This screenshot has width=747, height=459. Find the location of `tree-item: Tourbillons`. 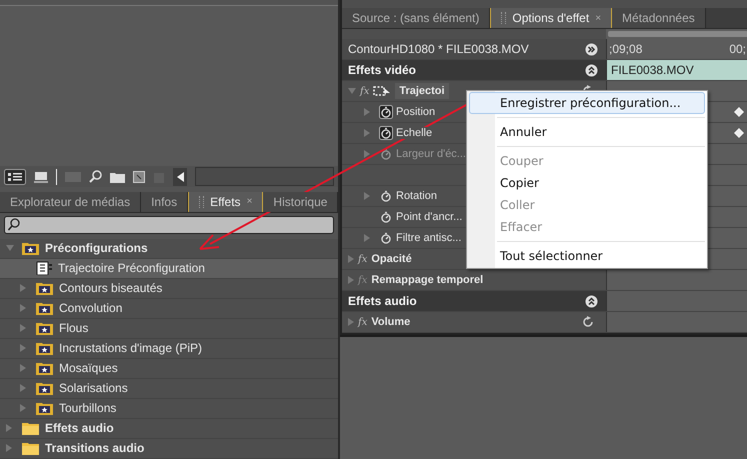

tree-item: Tourbillons is located at coordinates (169, 408).